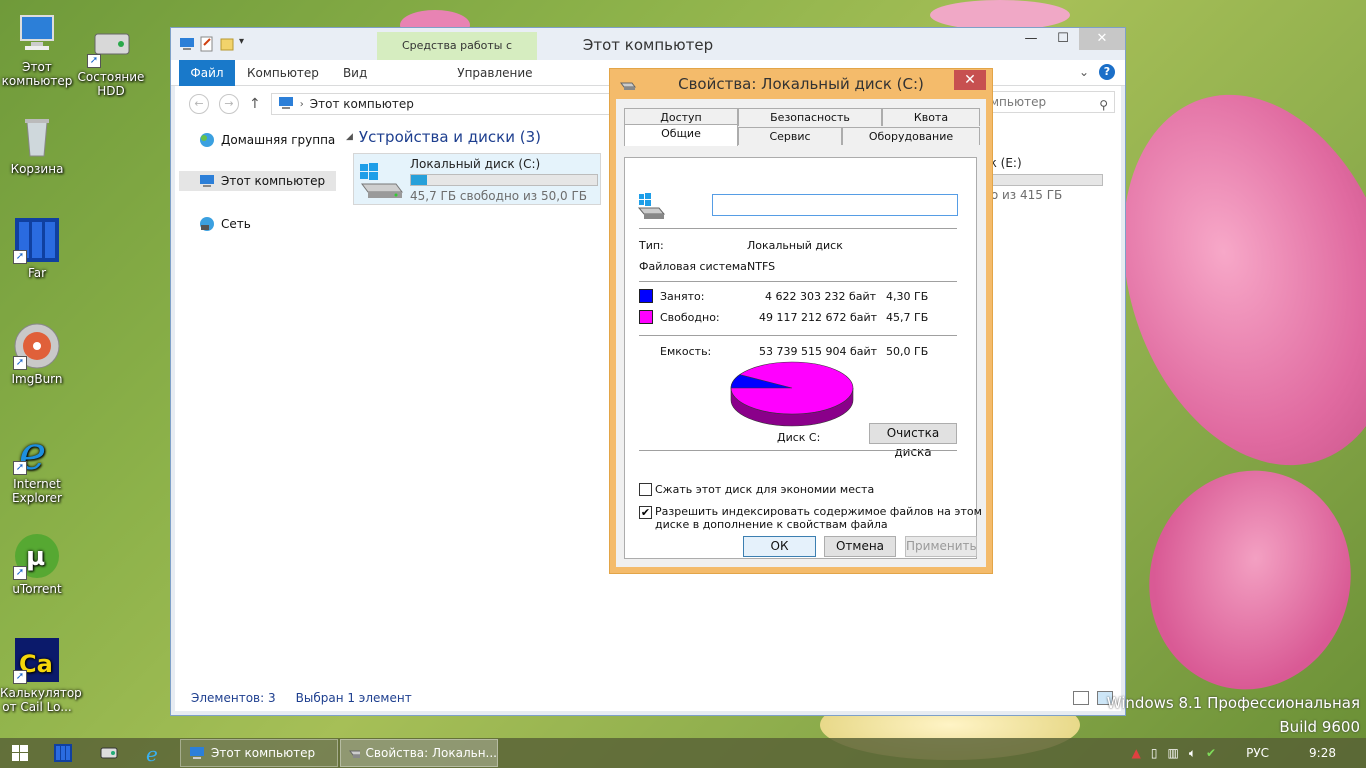 This screenshot has height=768, width=1366. Describe the element at coordinates (353, 698) in the screenshot. I see `selection-count: Выбран 1 элемент` at that location.